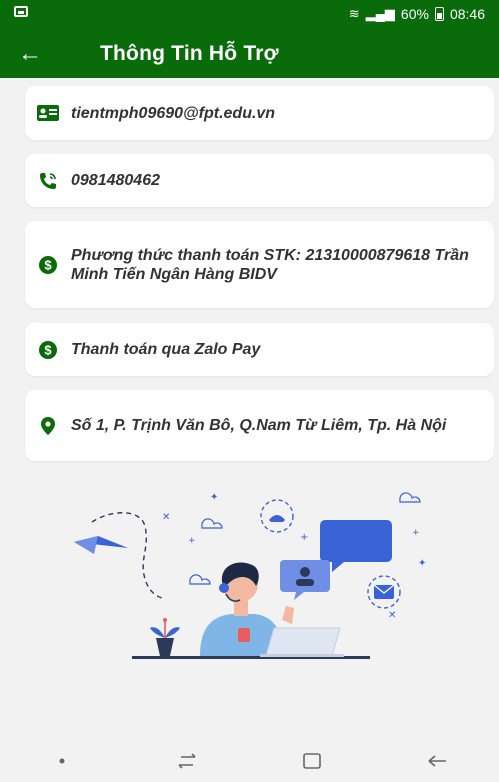 The image size is (499, 782). I want to click on plant-icon, so click(165, 637).